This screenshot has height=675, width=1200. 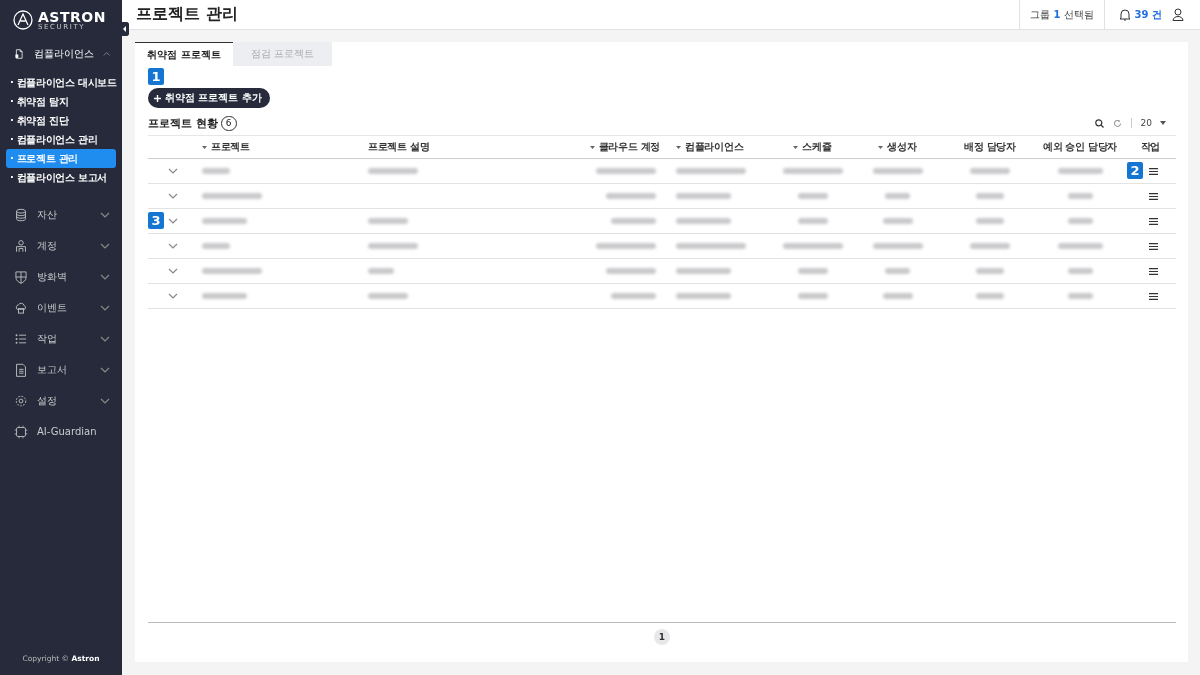 What do you see at coordinates (72, 16) in the screenshot?
I see `logo-text: ASTRON` at bounding box center [72, 16].